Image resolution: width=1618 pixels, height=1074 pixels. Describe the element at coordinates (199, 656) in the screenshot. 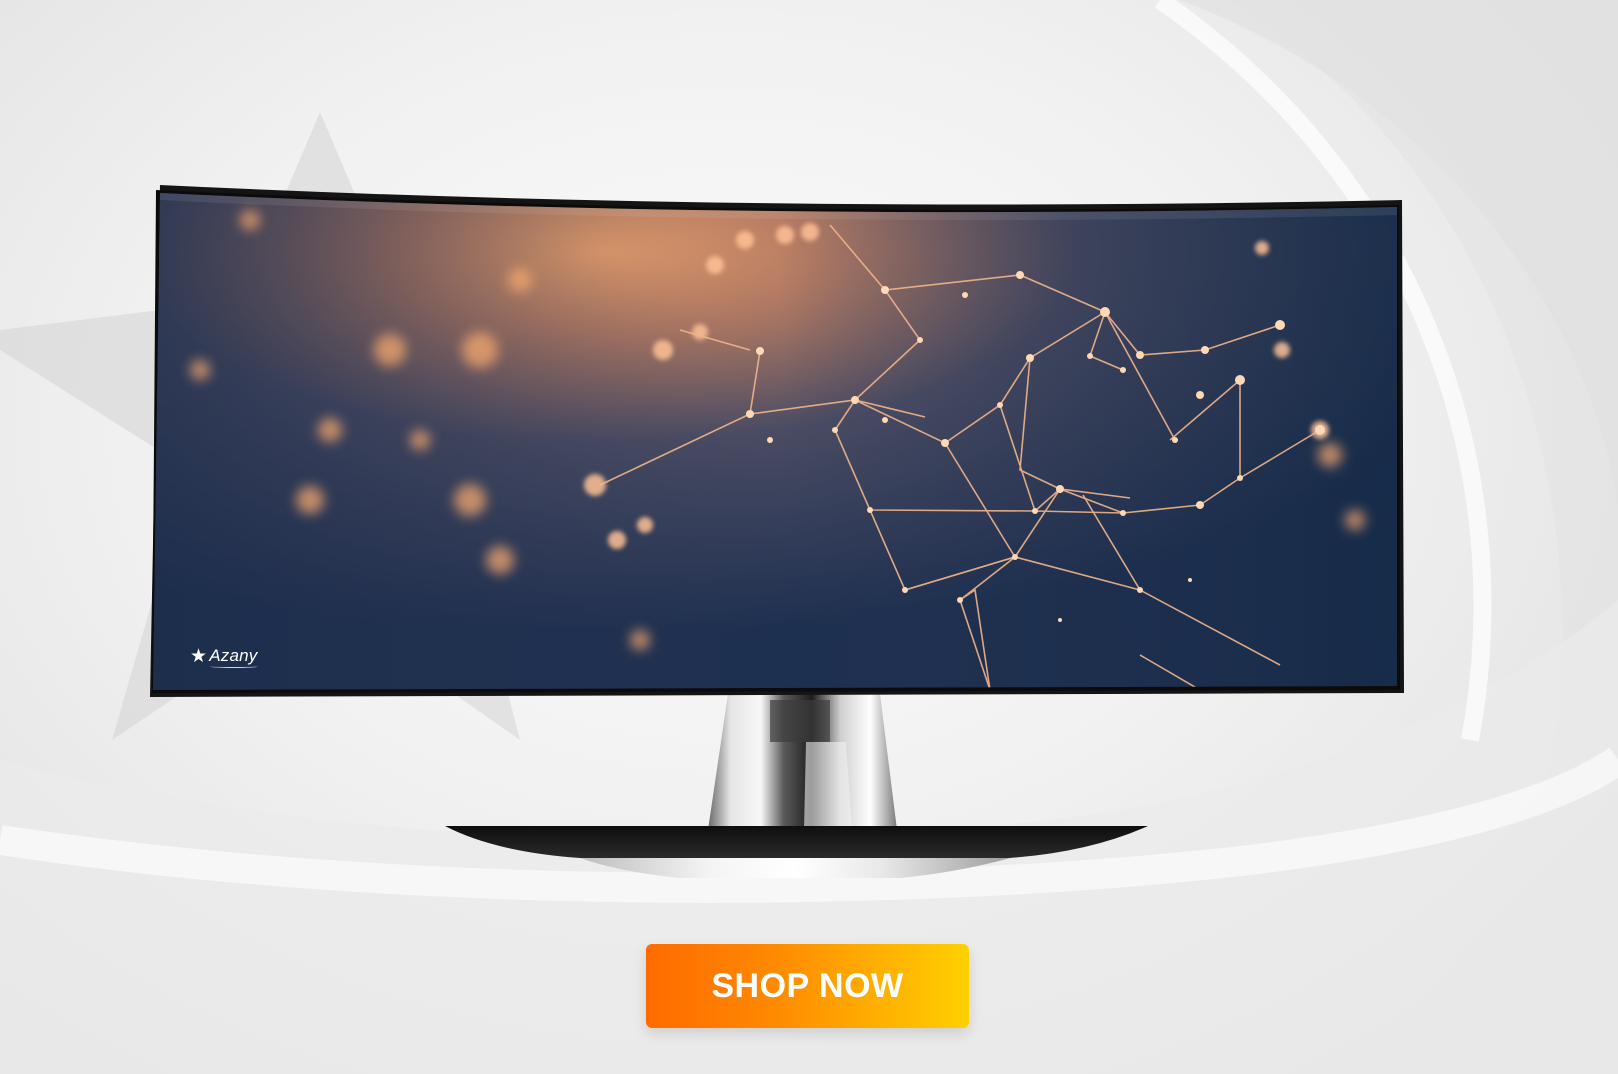

I see `star-icon: ★` at that location.